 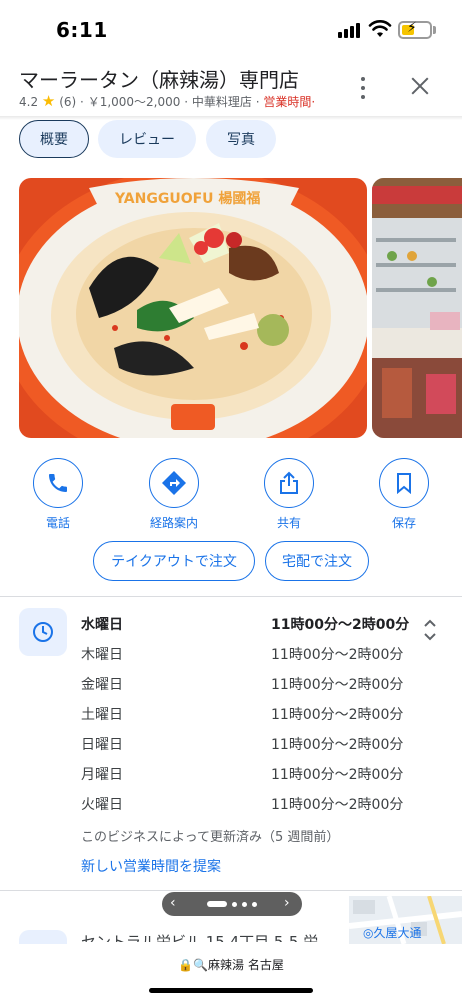 I want to click on home-indicator, so click(x=231, y=990).